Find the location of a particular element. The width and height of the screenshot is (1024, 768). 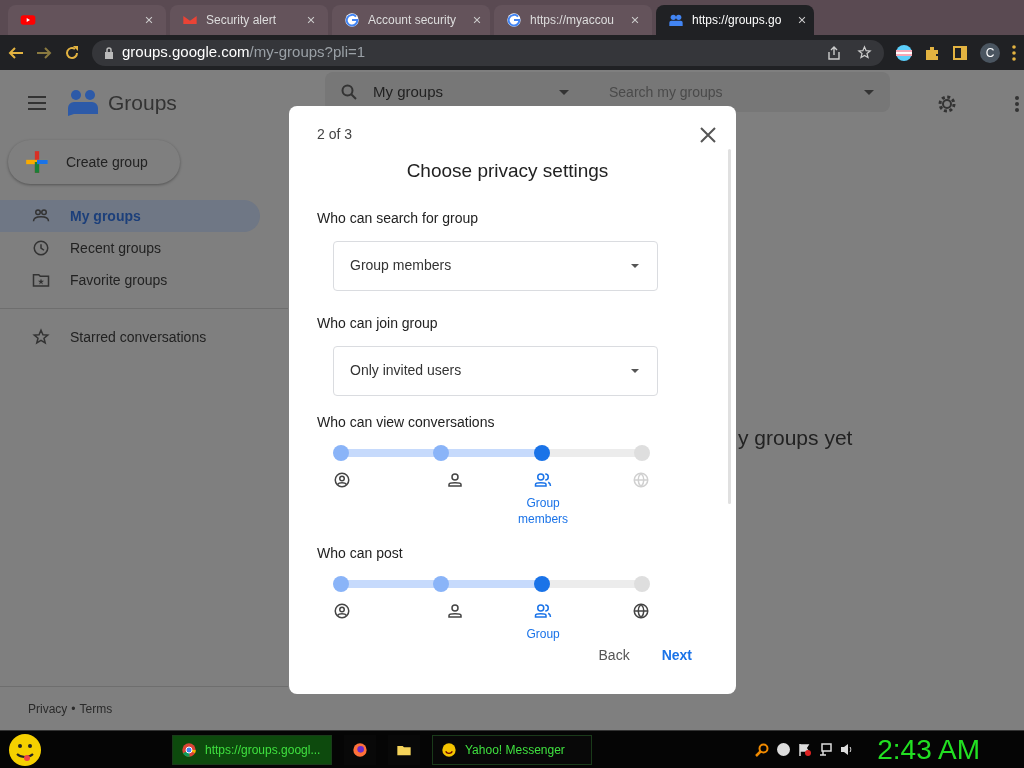

forward-icon is located at coordinates (44, 52).